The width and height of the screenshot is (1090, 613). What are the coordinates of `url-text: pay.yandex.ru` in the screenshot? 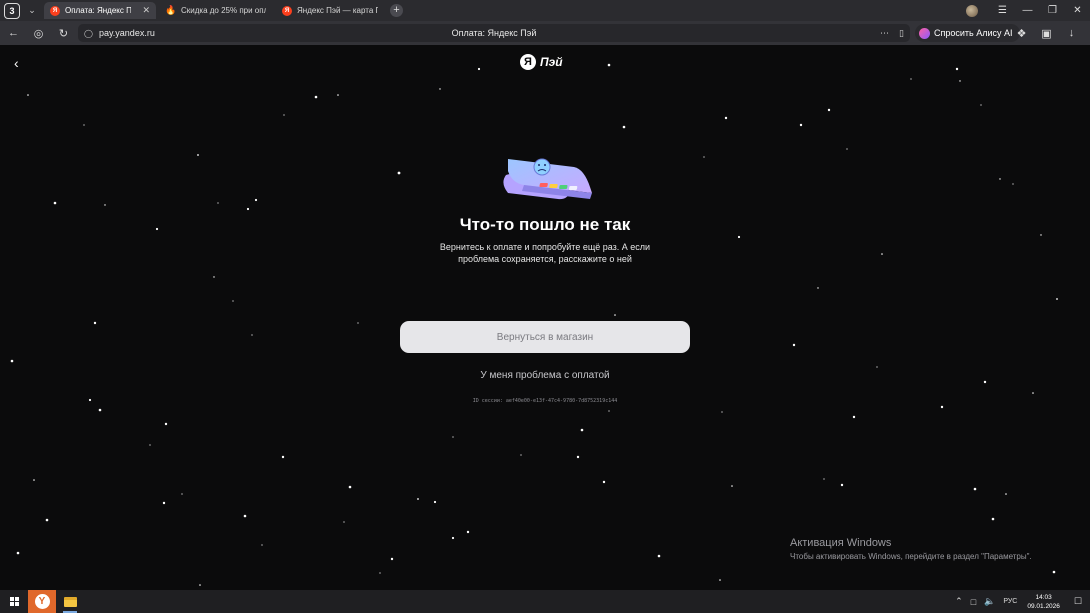 It's located at (127, 33).